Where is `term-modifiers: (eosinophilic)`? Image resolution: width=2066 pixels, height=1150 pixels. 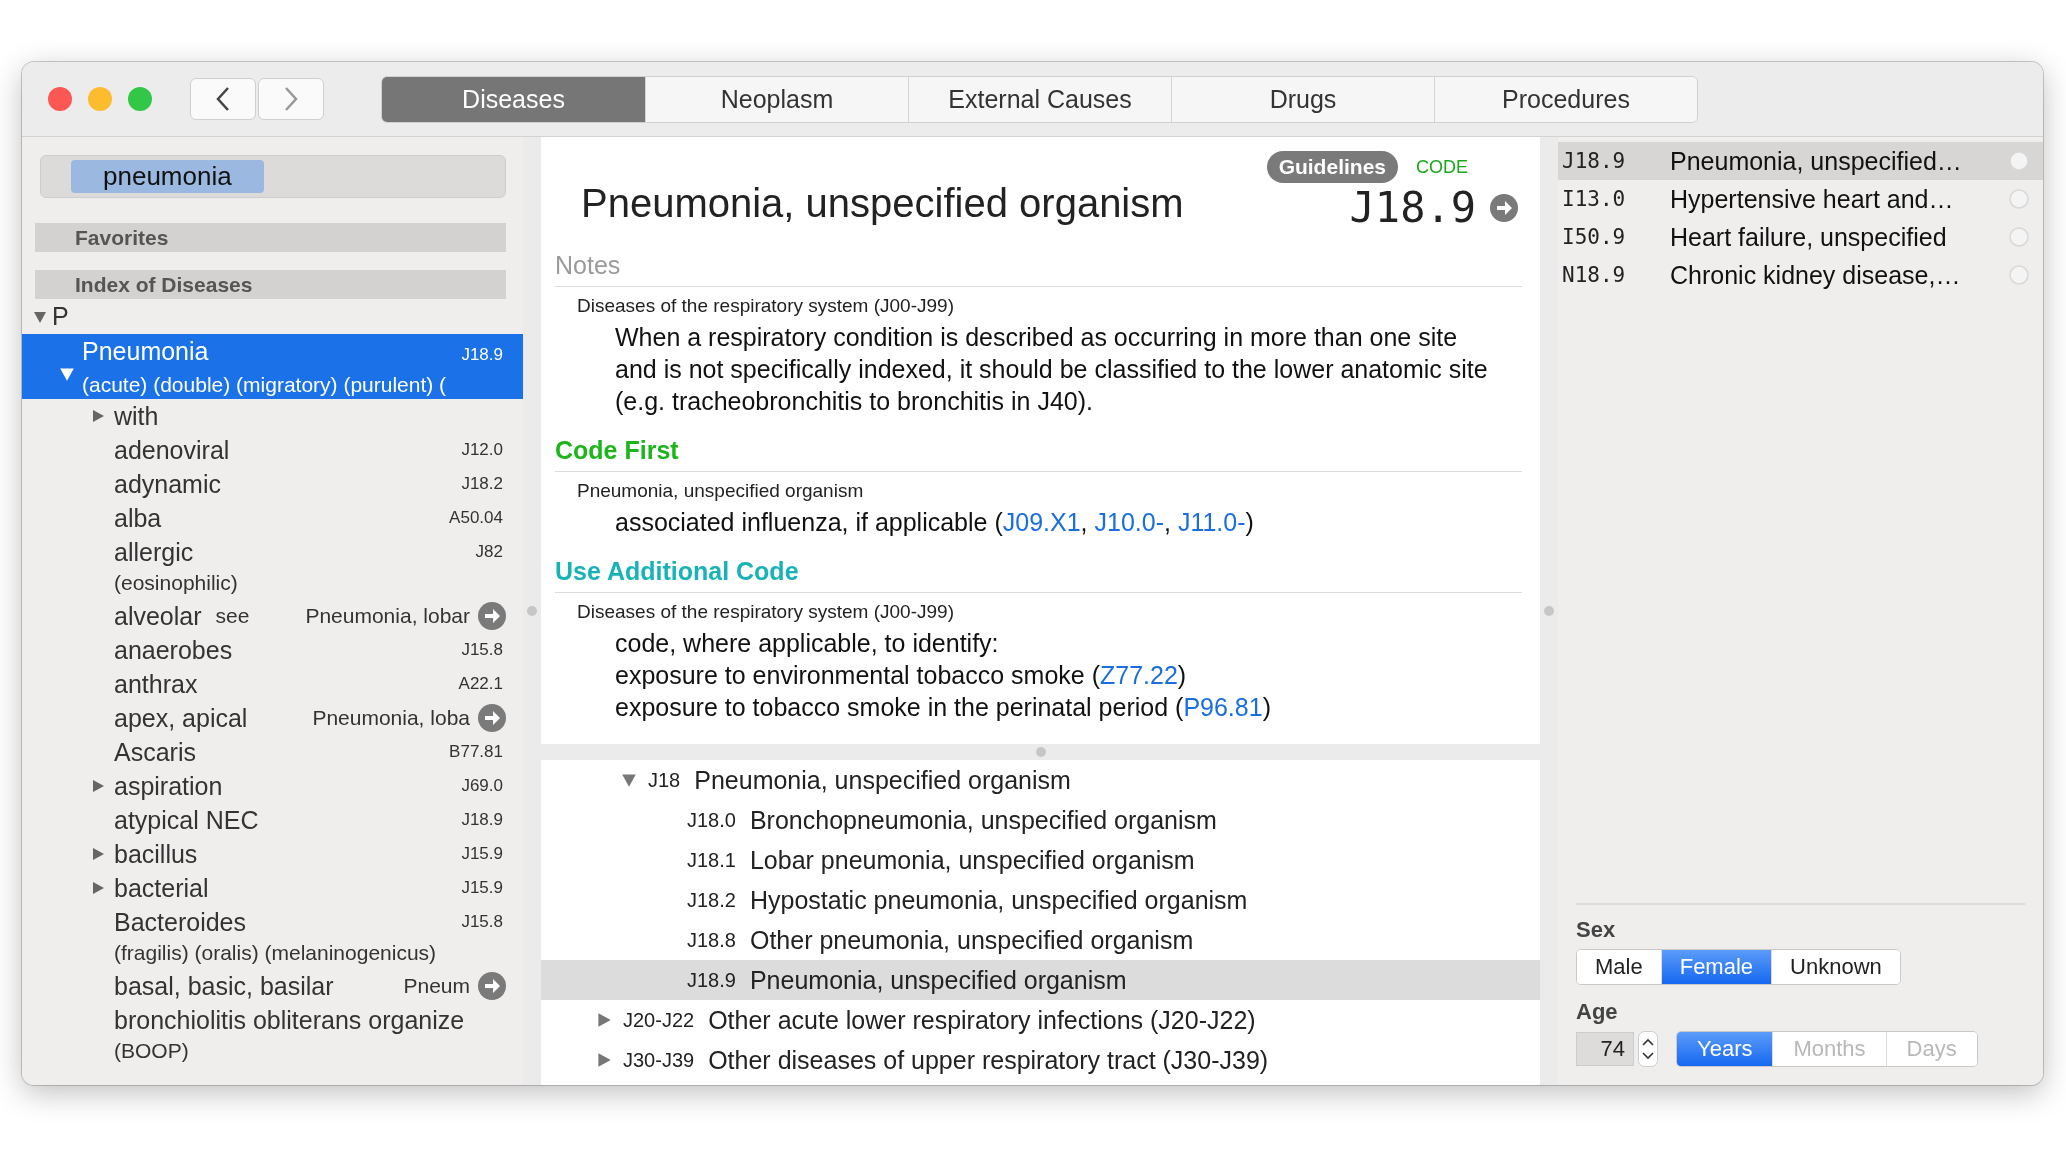 term-modifiers: (eosinophilic) is located at coordinates (176, 583).